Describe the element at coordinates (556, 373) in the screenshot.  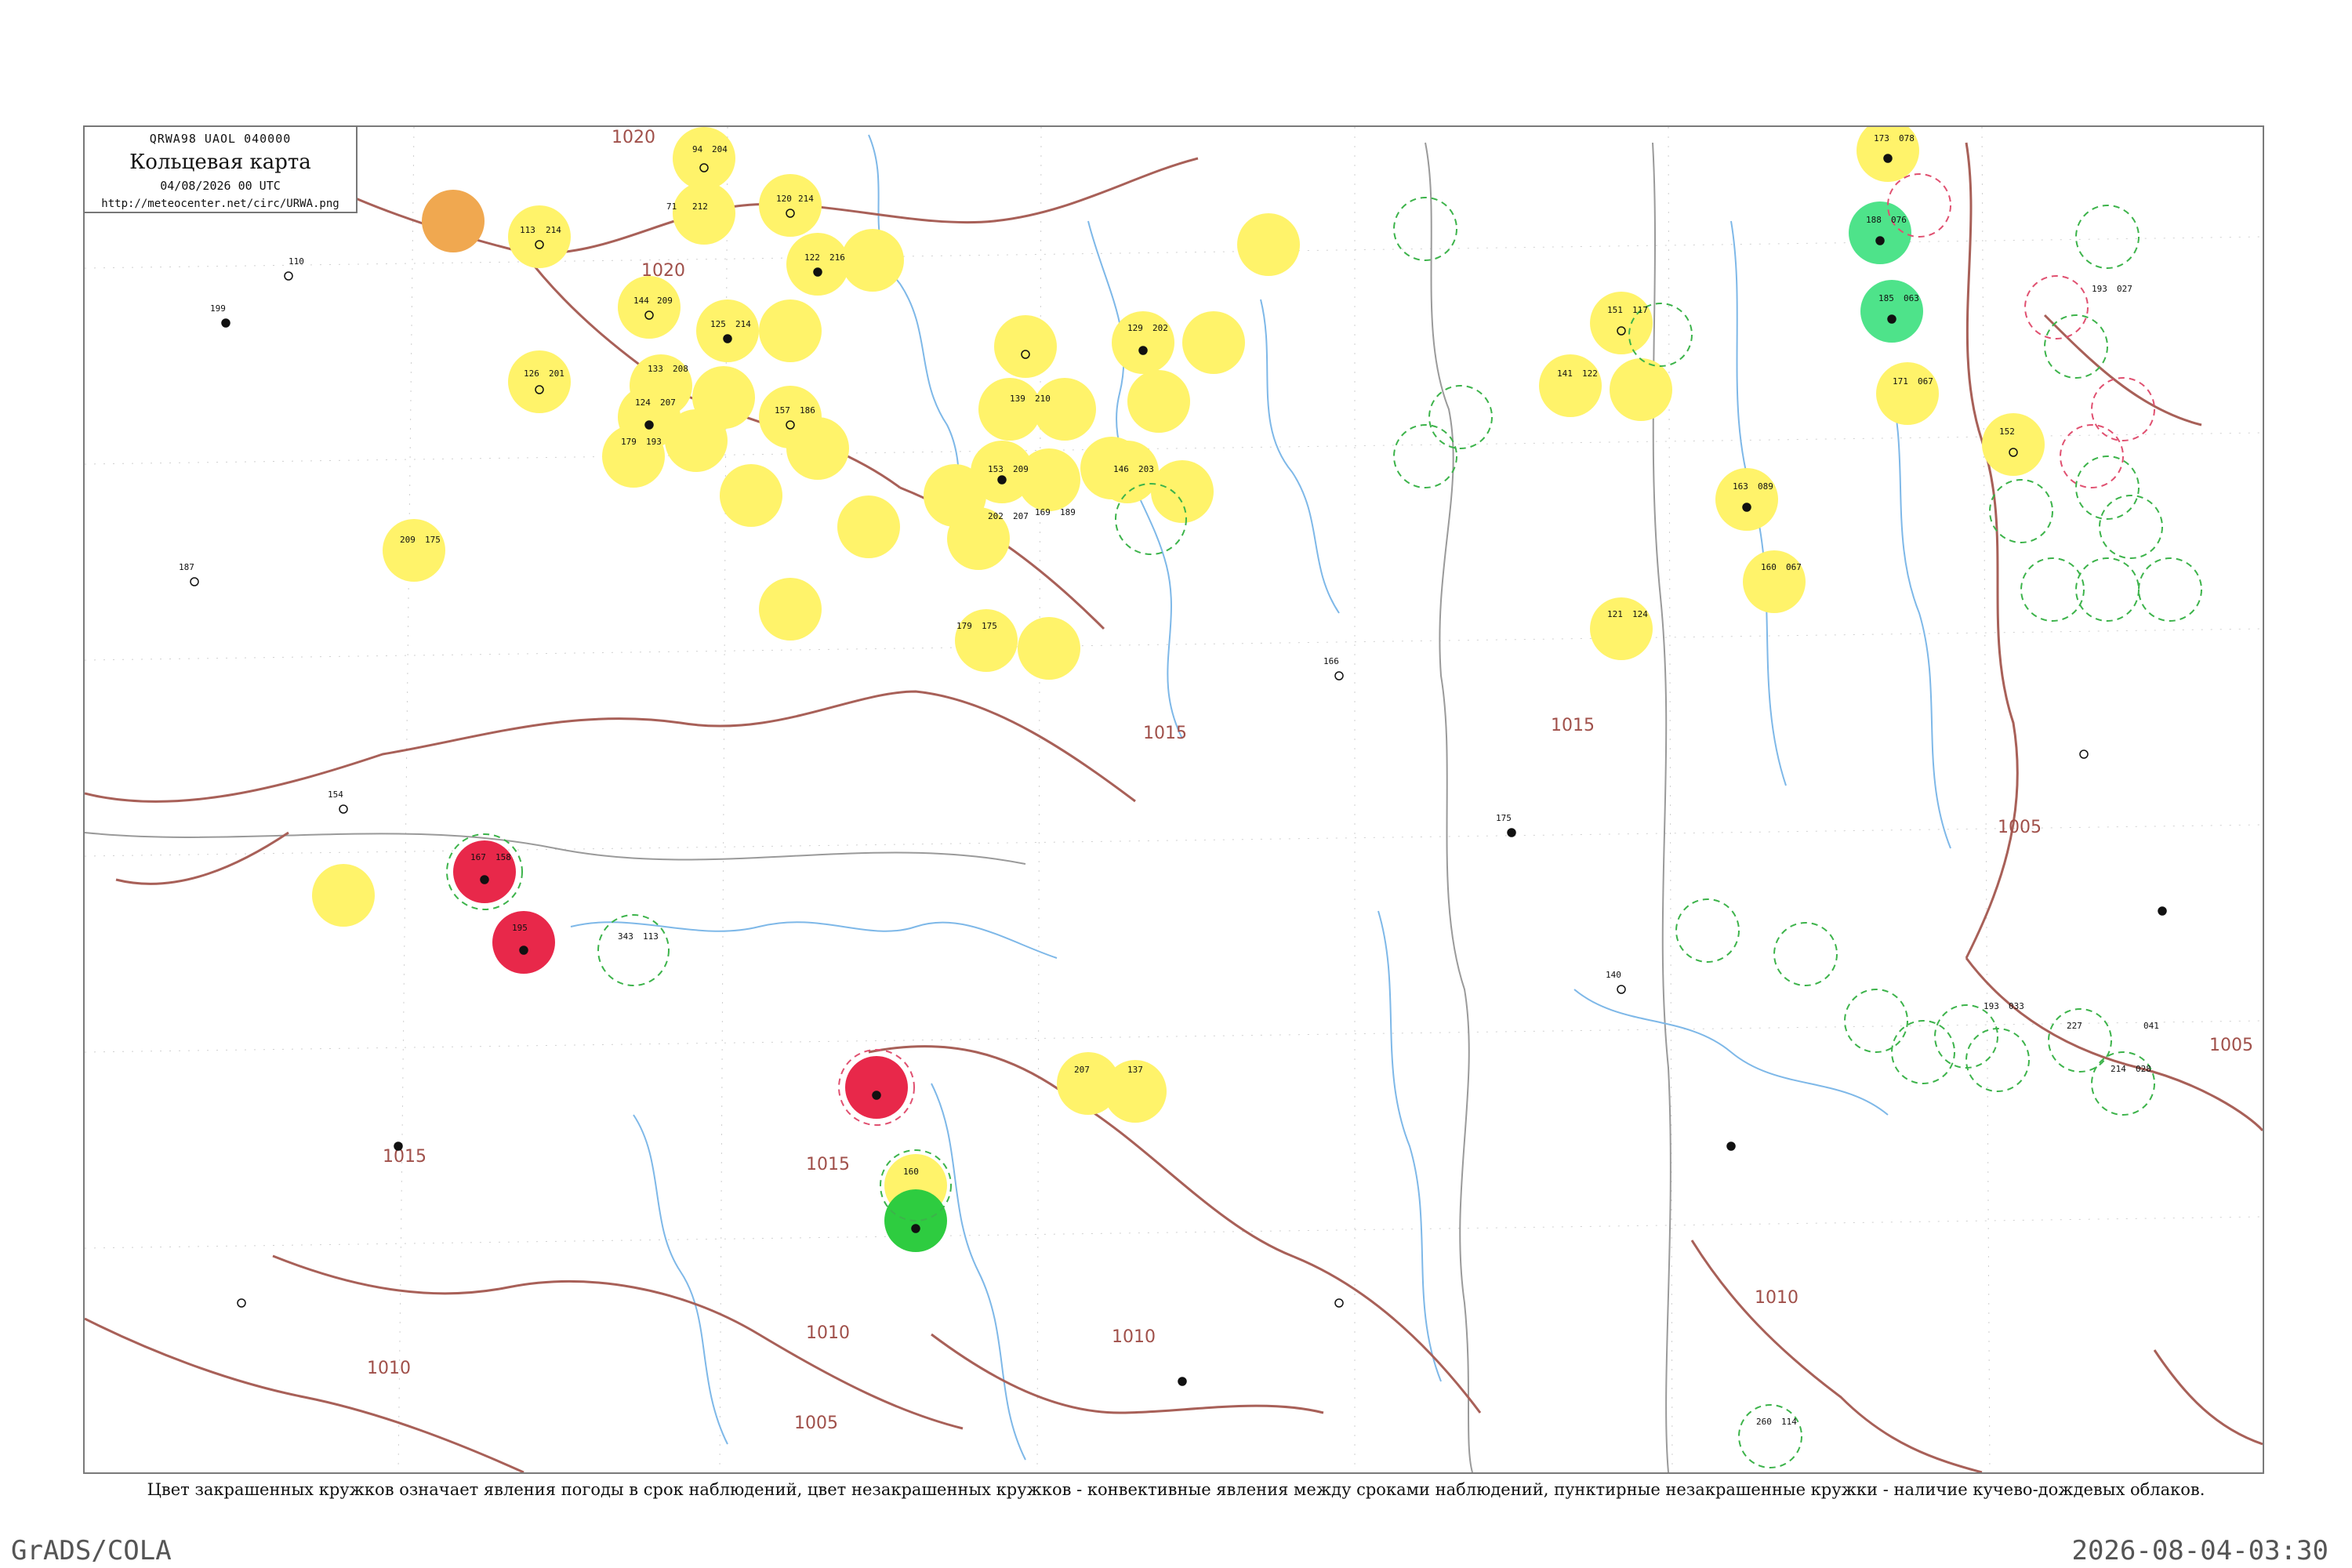
I see `station-value: 201` at that location.